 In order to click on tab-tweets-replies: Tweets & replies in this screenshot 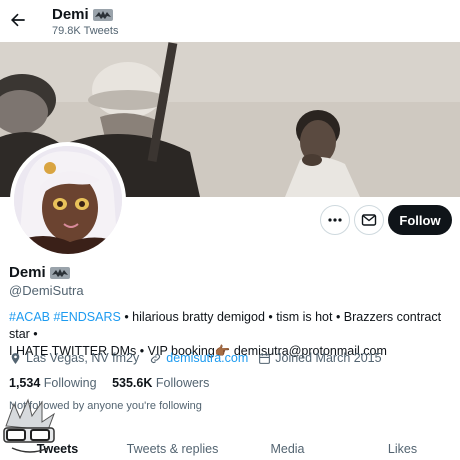, I will do `click(172, 449)`.